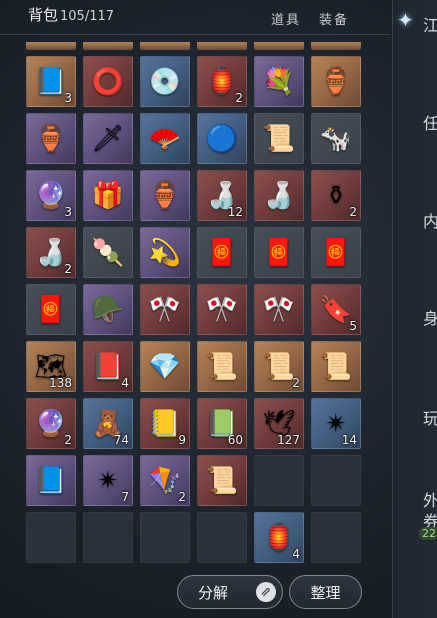 The width and height of the screenshot is (437, 618). I want to click on spear-icon: 🗡, so click(108, 138).